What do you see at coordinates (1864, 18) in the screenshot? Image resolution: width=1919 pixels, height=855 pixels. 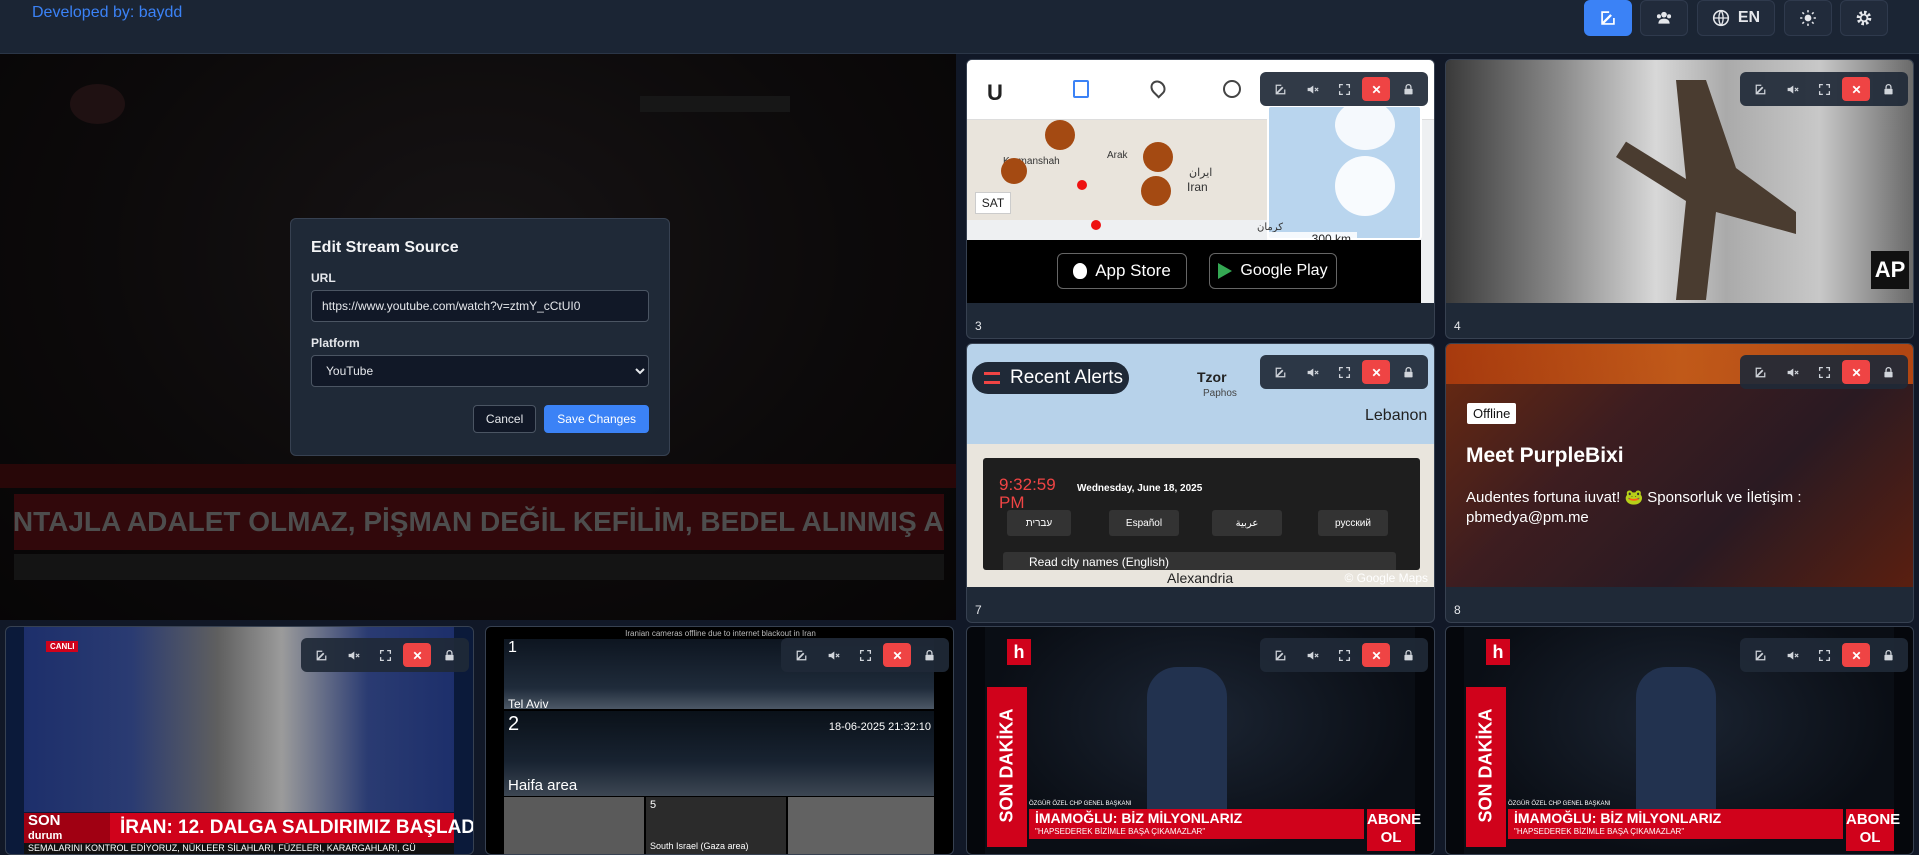 I see `settings-button` at bounding box center [1864, 18].